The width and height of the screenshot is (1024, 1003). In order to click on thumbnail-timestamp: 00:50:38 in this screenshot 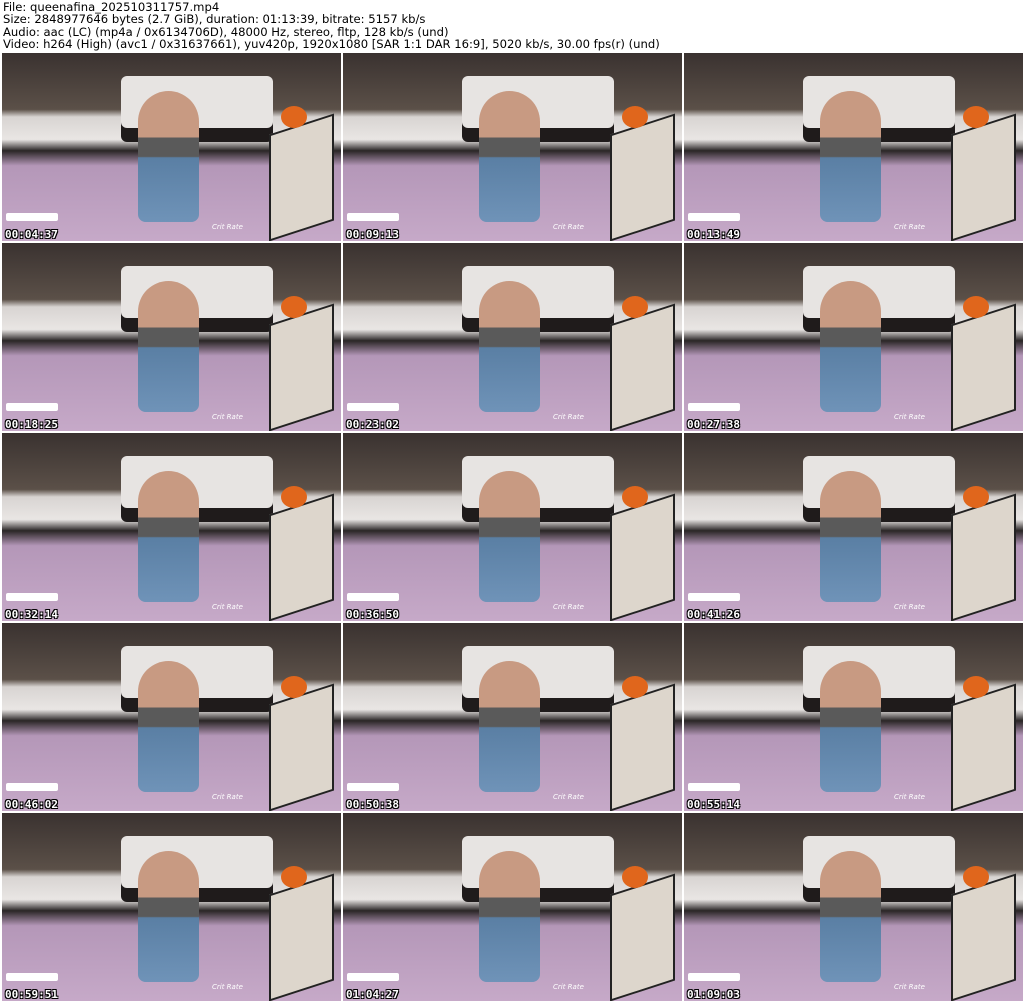, I will do `click(372, 804)`.